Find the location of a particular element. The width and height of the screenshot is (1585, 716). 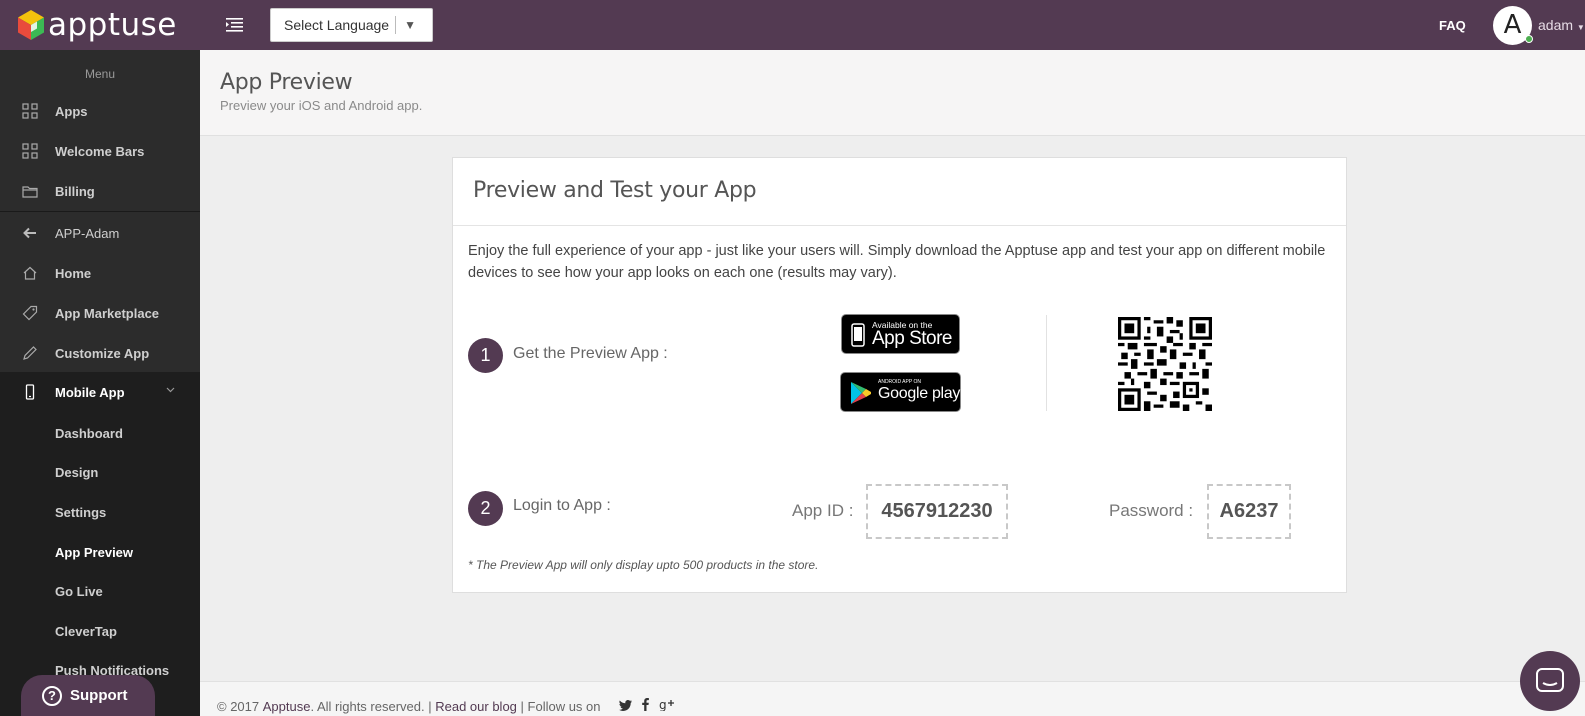

language-select: Select Language ▼ is located at coordinates (351, 25).